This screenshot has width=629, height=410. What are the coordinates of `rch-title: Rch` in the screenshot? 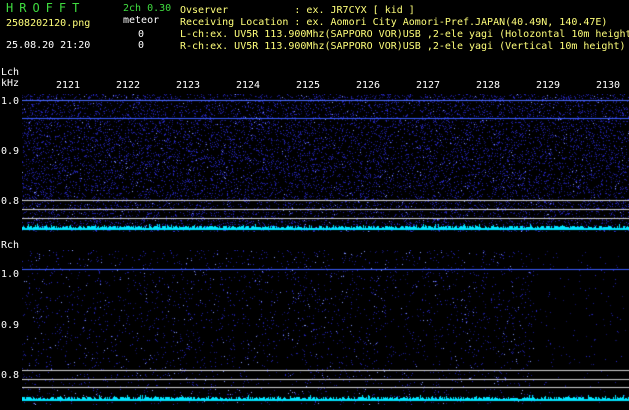 It's located at (10, 245).